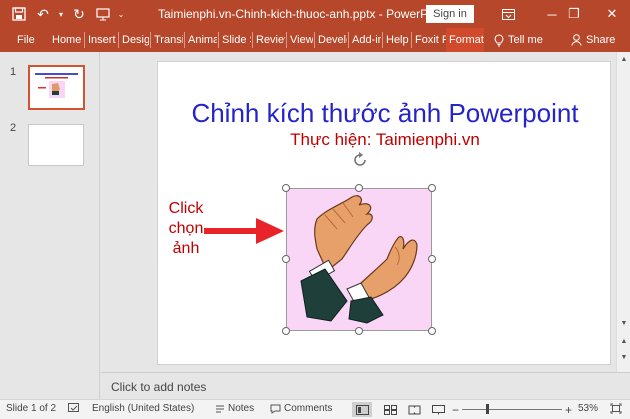 This screenshot has height=419, width=630. I want to click on slide-subtitle: Thực hiện: Taimienphi.vn, so click(385, 140).